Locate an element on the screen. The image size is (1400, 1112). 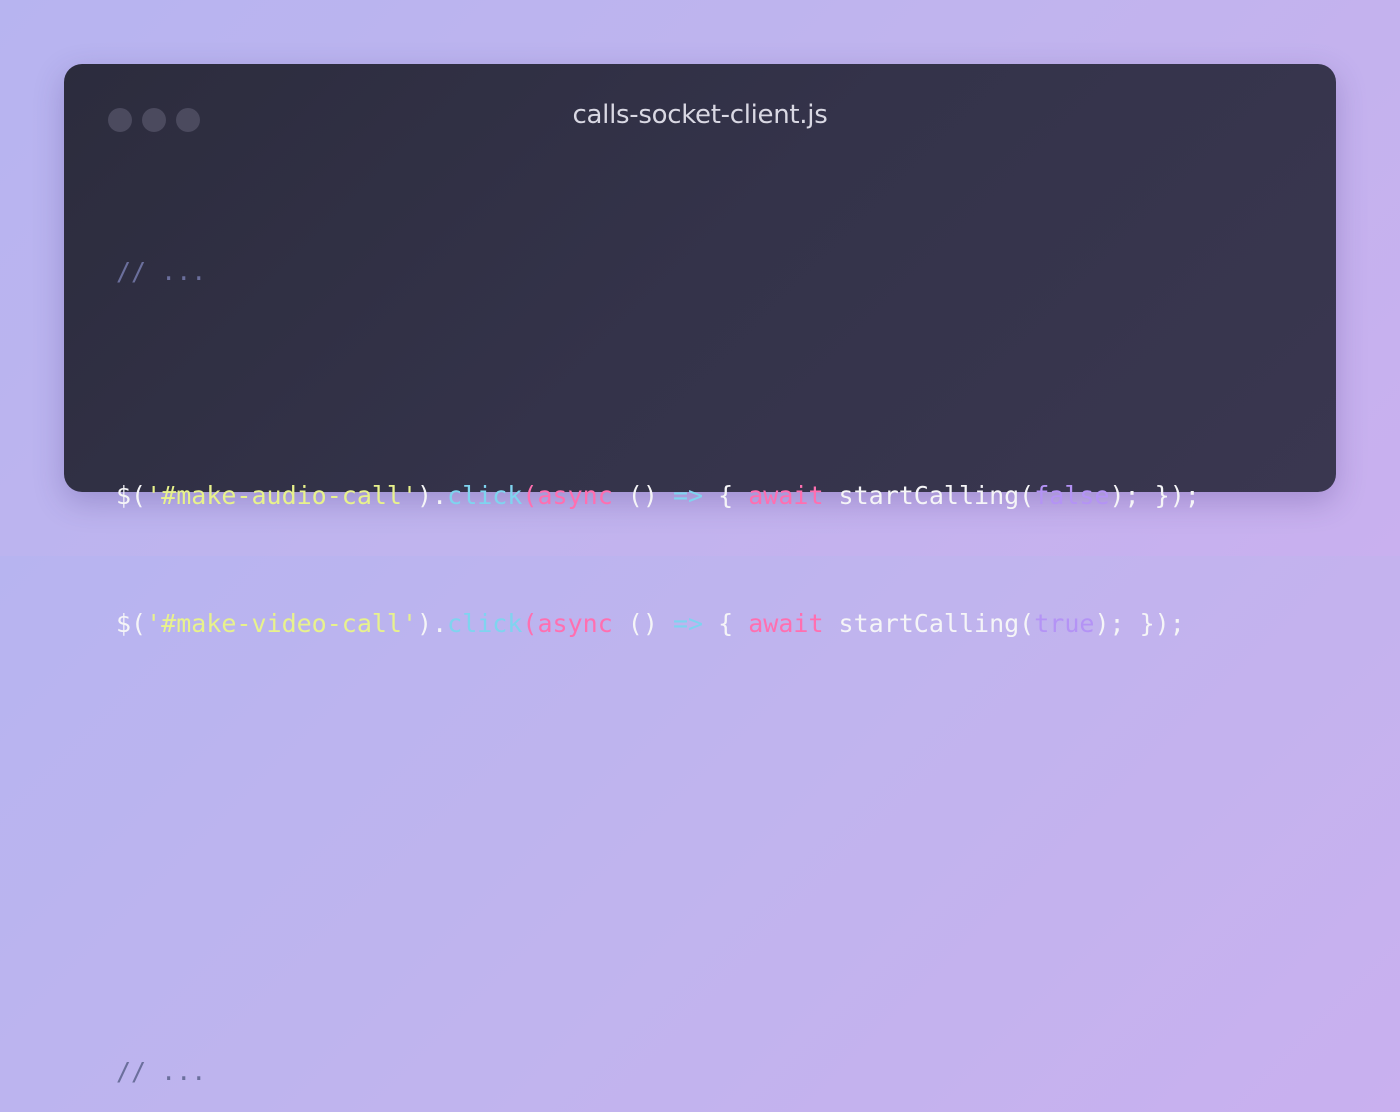
code-selector-string: '#make-audio-call' is located at coordinates (282, 495).